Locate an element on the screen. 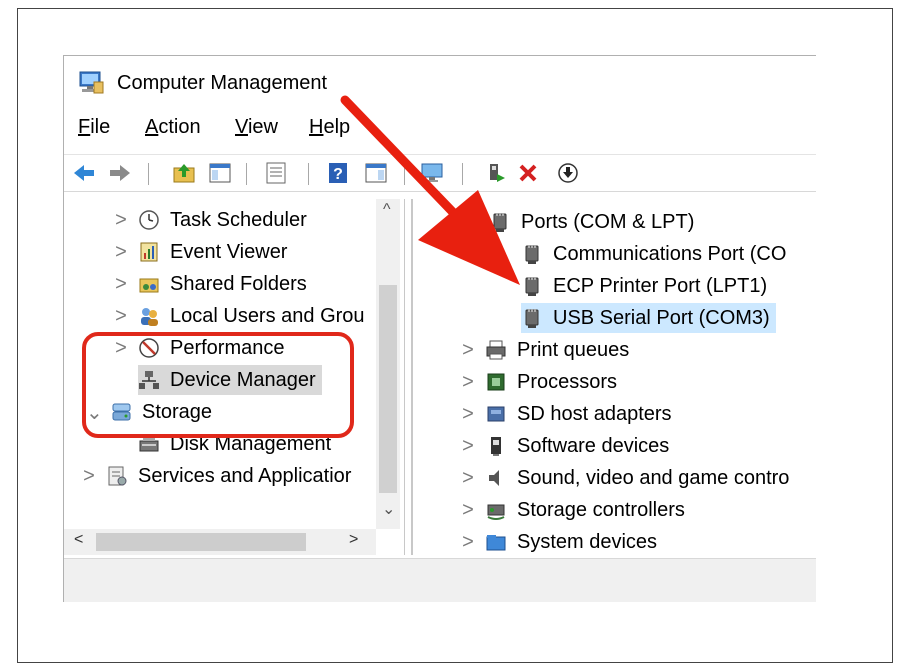 The width and height of the screenshot is (900, 669). device-item-print-queues: > Print queues is located at coordinates (545, 350).